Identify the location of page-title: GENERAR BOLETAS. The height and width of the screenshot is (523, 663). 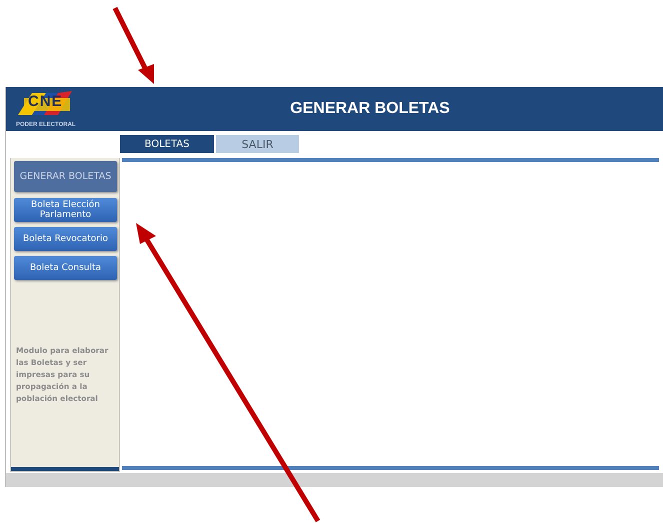
(370, 109).